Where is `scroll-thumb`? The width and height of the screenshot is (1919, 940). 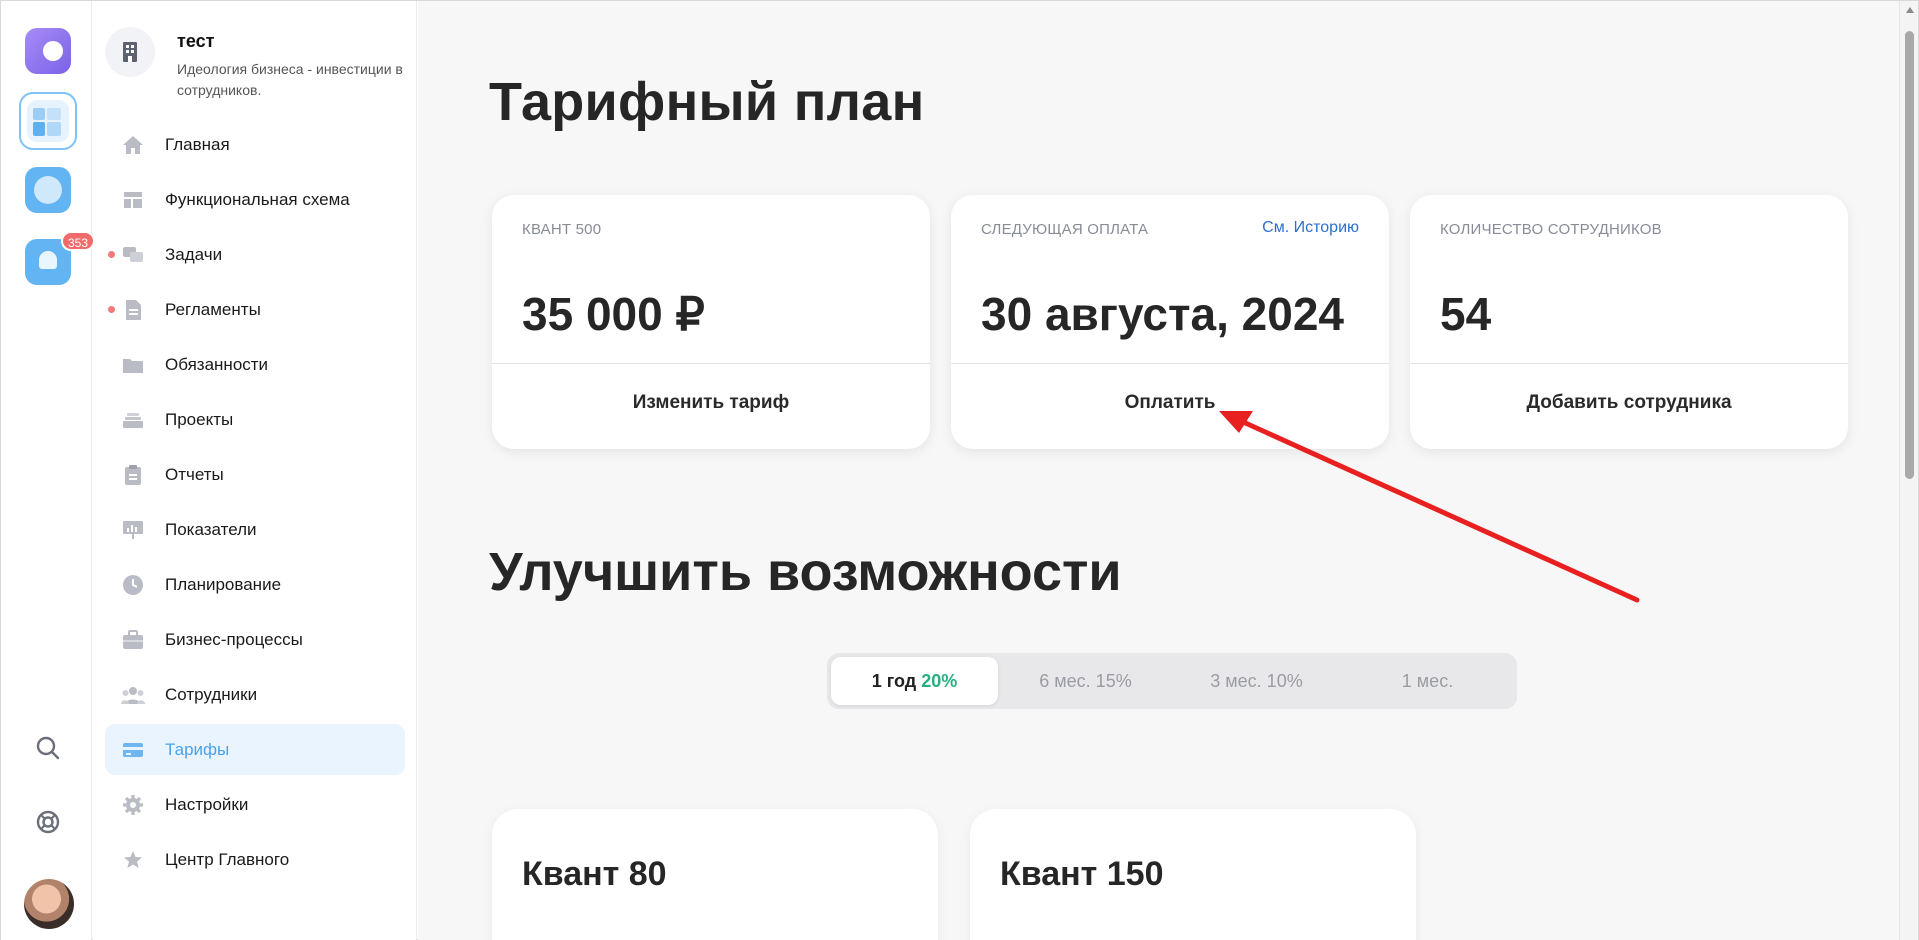 scroll-thumb is located at coordinates (1909, 255).